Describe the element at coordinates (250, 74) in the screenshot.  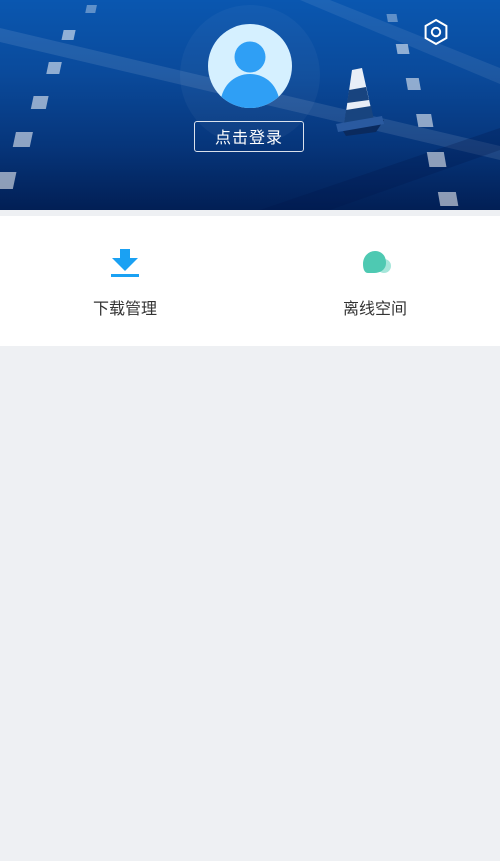
I see `default-avatar-icon` at that location.